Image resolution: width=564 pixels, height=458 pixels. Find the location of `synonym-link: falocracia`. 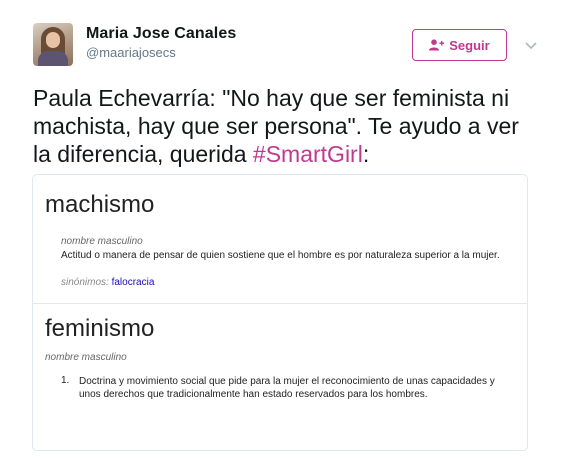

synonym-link: falocracia is located at coordinates (133, 282).